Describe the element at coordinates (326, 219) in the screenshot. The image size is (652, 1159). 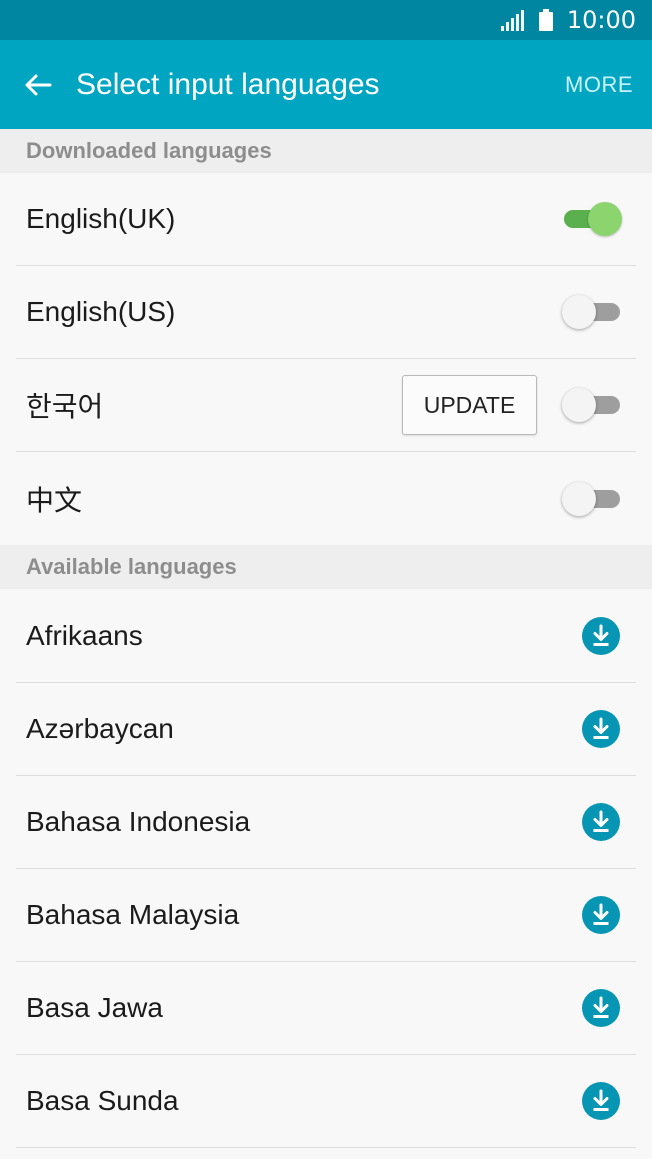
I see `language-row-english-uk: English(UK)` at that location.